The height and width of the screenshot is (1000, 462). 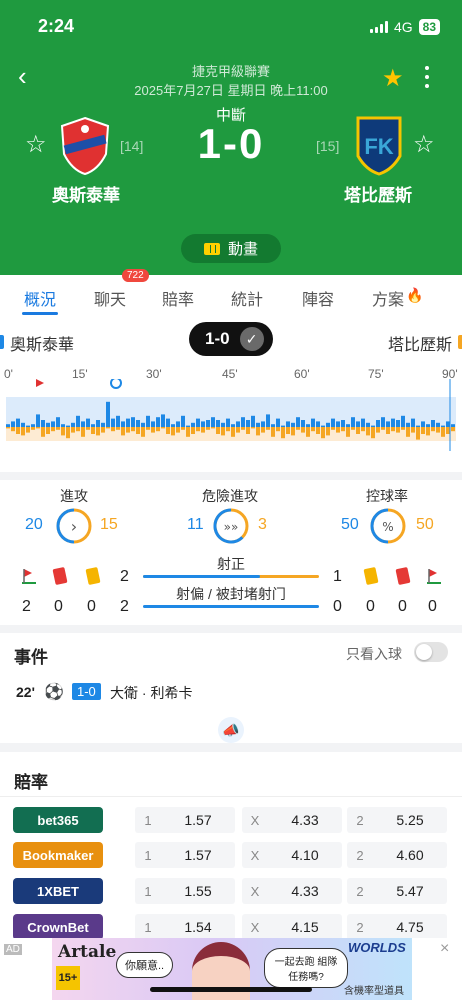 I want to click on tab-chat: 聊天, so click(x=110, y=298).